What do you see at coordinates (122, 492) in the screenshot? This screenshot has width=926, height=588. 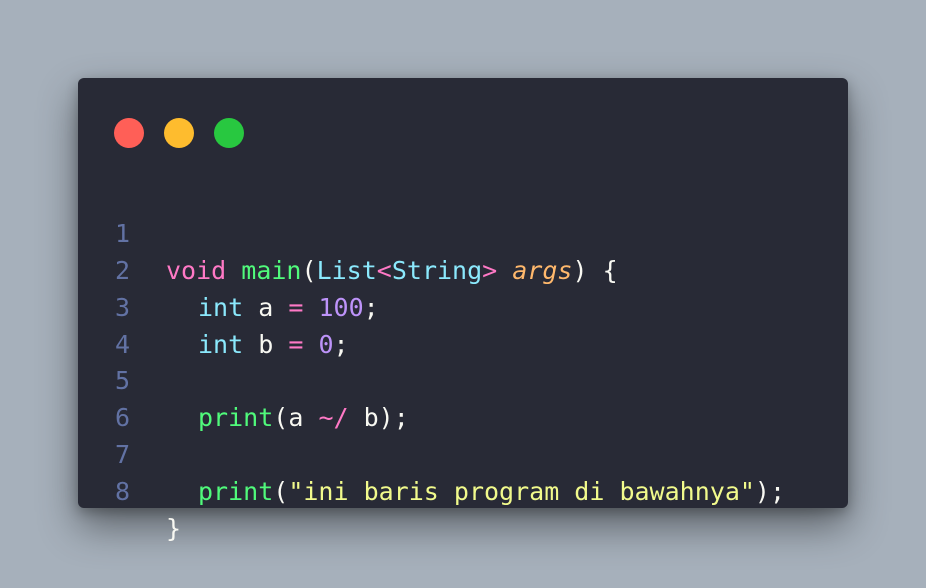 I see `line-number: 8` at bounding box center [122, 492].